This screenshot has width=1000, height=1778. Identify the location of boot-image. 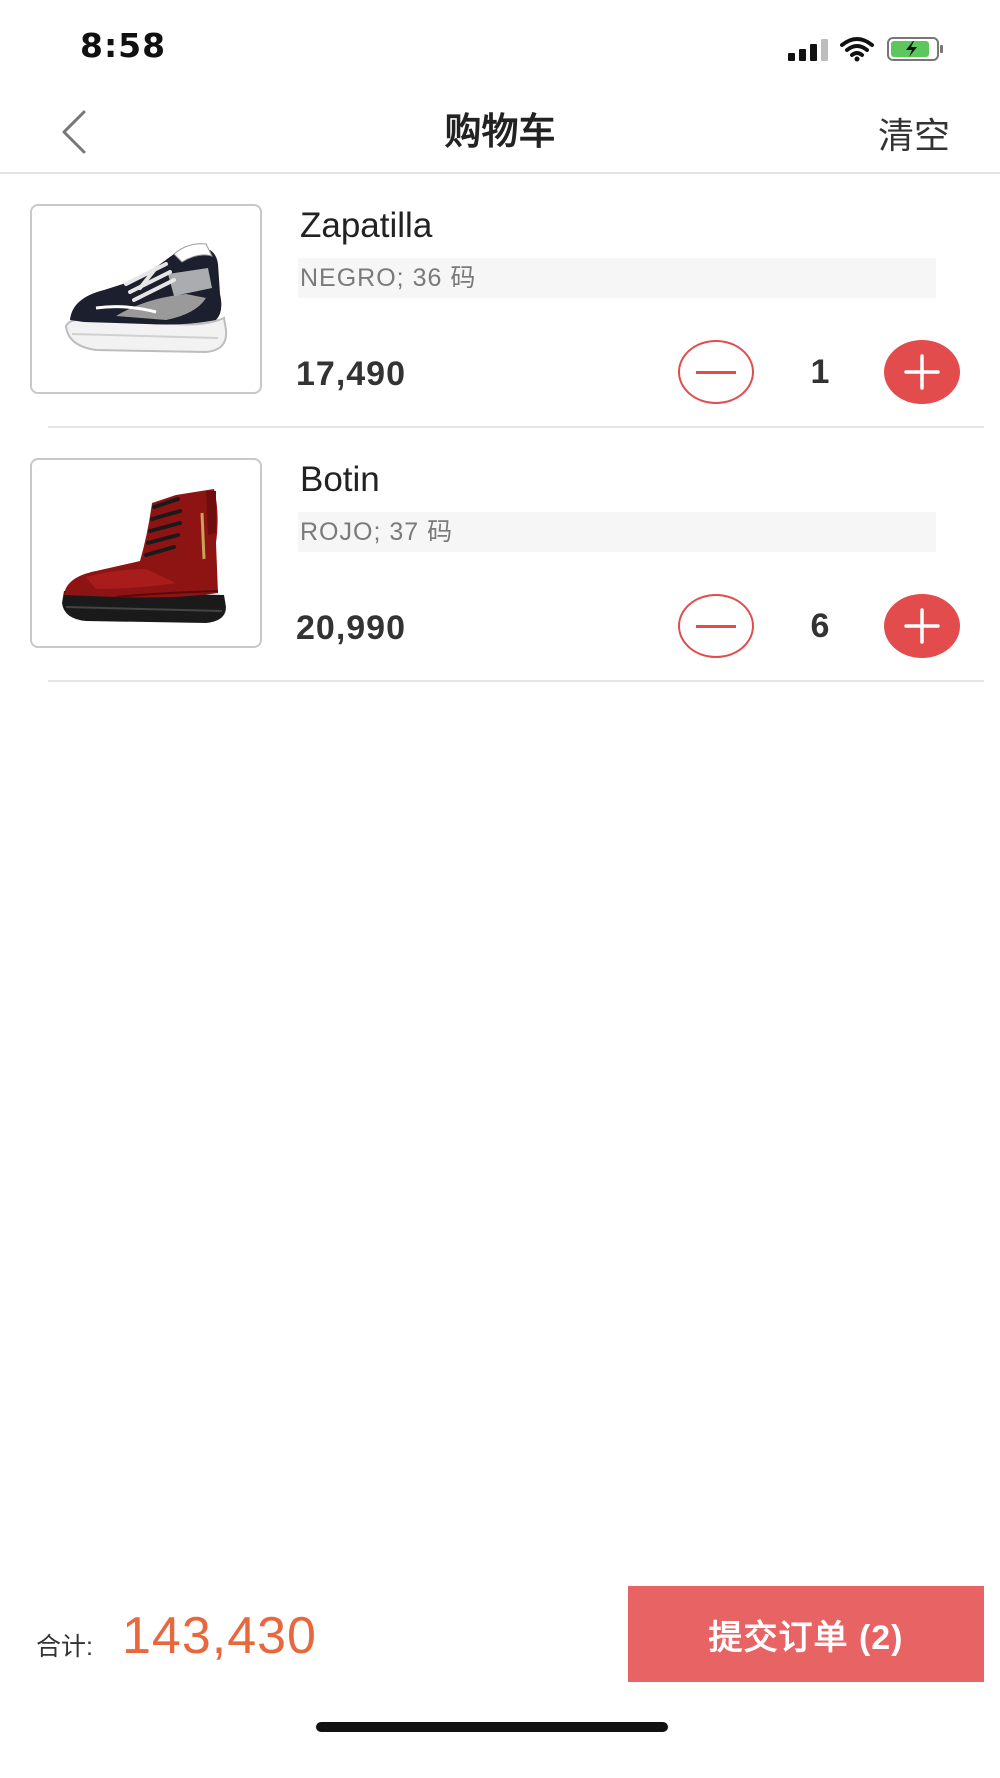
(144, 556).